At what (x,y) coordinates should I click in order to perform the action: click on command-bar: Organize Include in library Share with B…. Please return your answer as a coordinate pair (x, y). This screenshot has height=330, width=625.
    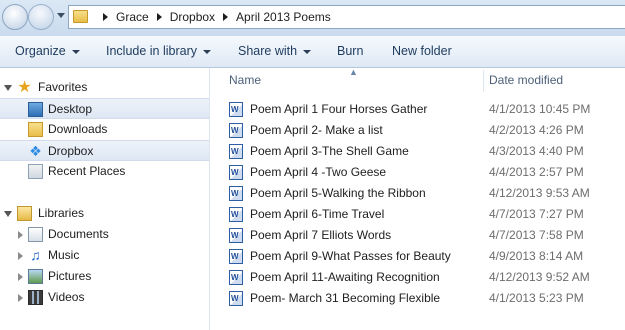
    Looking at the image, I should click on (312, 52).